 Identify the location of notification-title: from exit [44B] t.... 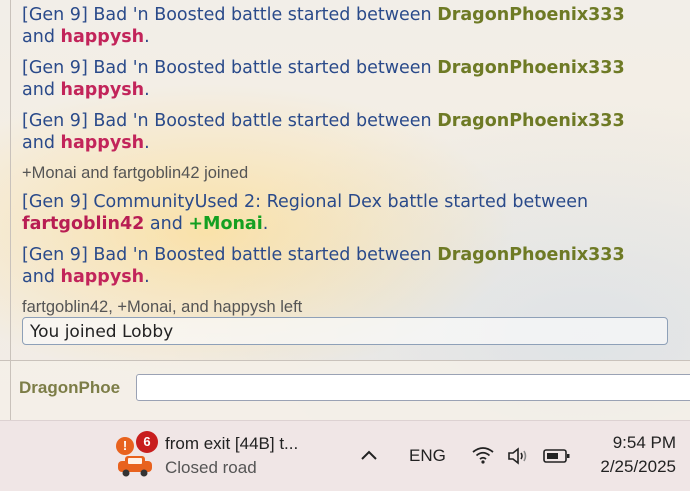
(232, 443).